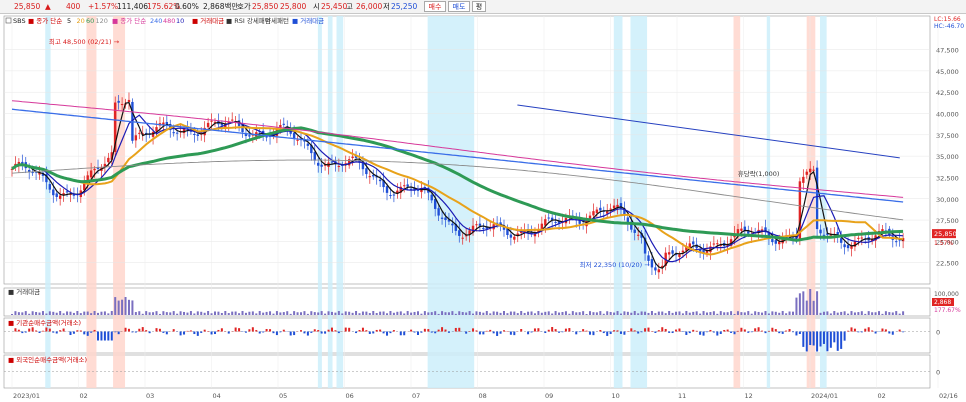 This screenshot has height=402, width=966. What do you see at coordinates (129, 20) in the screenshot?
I see `legend-vol-ma-label: ■ 종가 단순` at bounding box center [129, 20].